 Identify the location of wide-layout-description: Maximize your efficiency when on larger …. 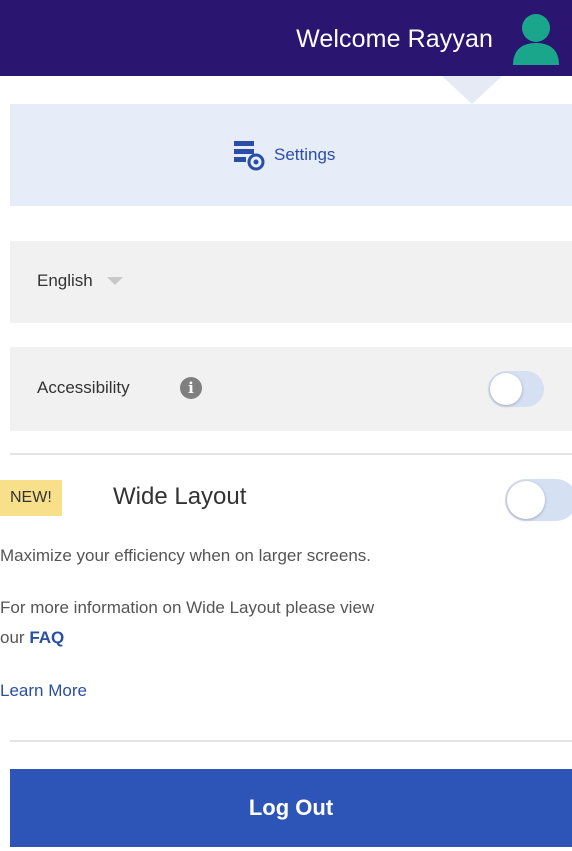
(186, 555).